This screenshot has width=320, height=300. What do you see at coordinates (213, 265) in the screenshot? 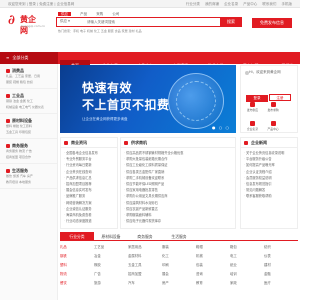
I see `category-link: 包装` at bounding box center [213, 265].